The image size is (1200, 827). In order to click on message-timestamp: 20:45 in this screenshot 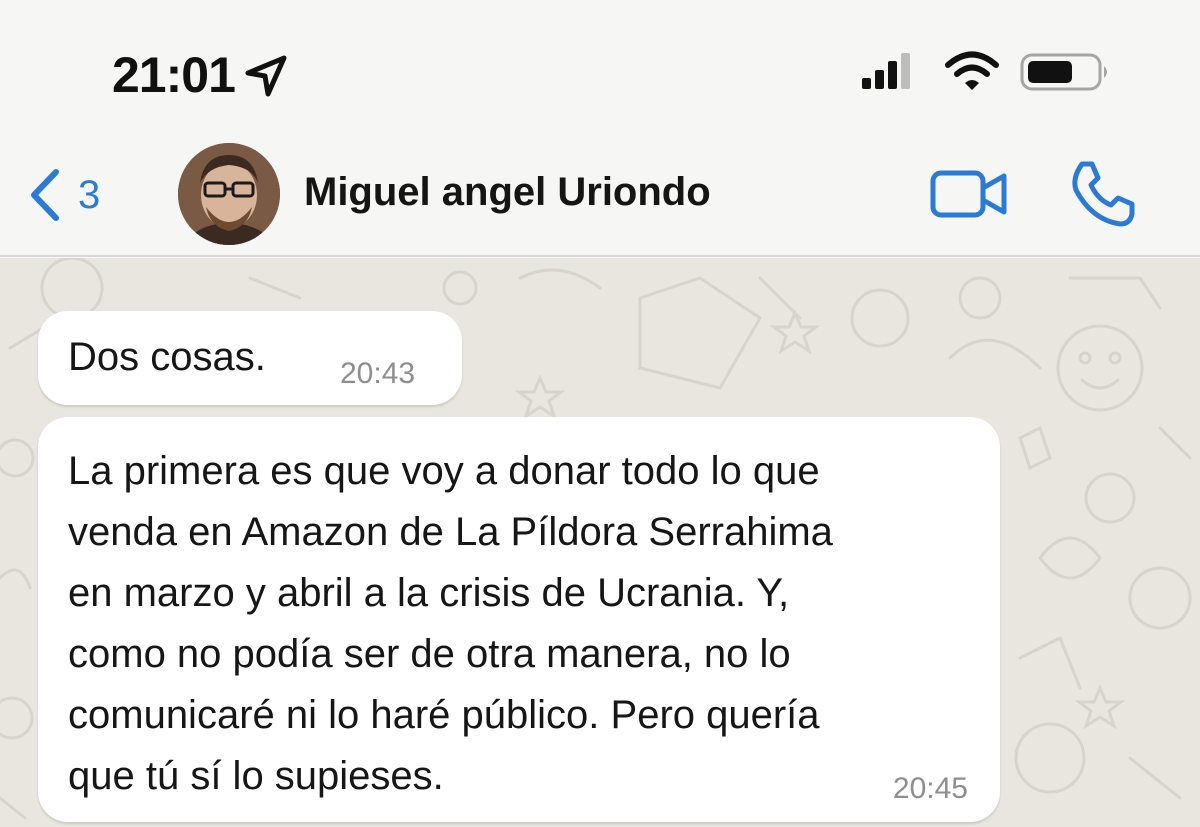, I will do `click(930, 788)`.